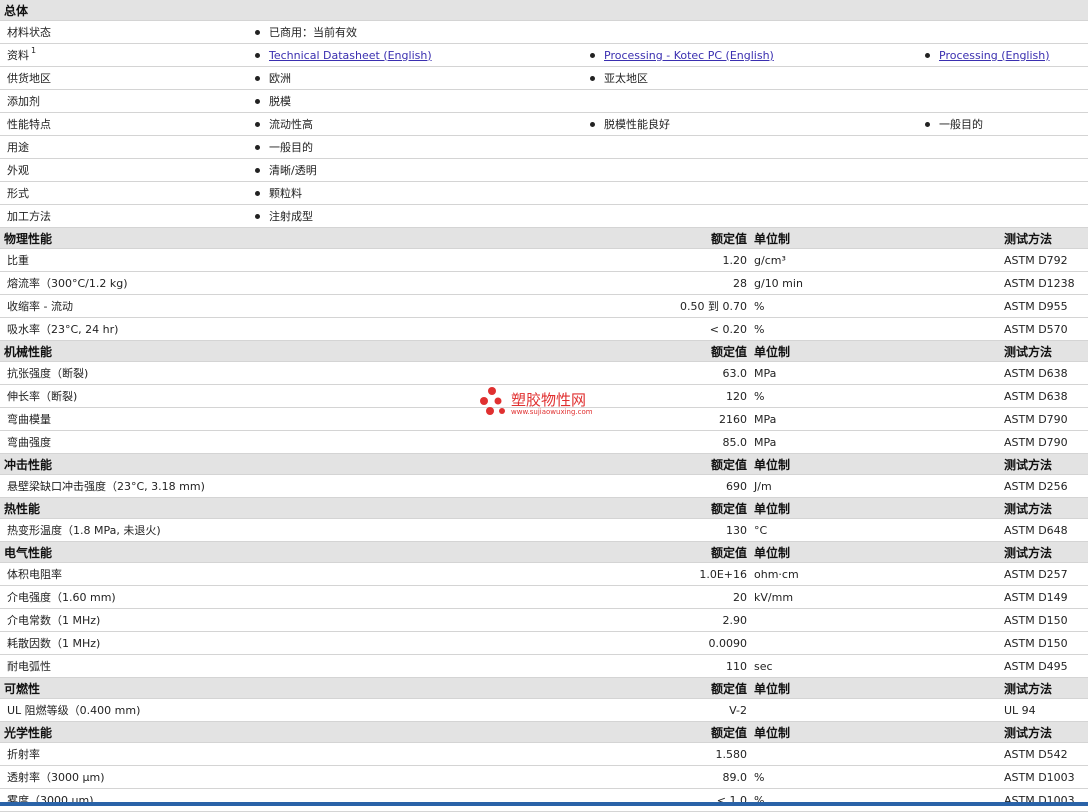  Describe the element at coordinates (29, 419) in the screenshot. I see `property-label: 弯曲模量` at that location.